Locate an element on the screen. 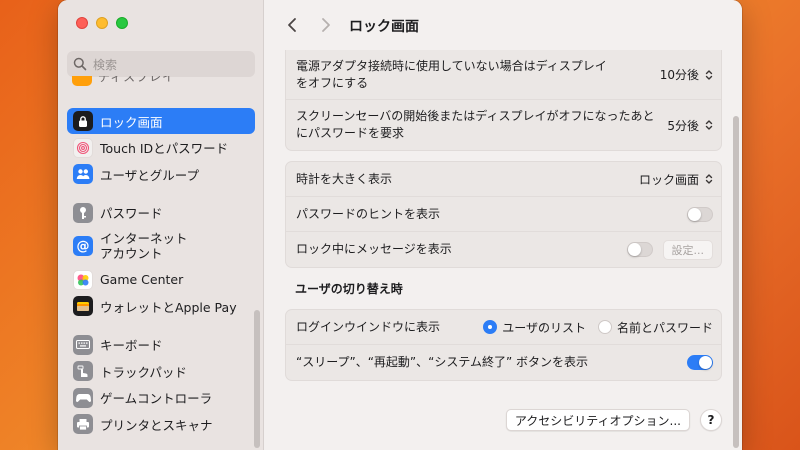 The image size is (800, 450). forward-button is located at coordinates (326, 25).